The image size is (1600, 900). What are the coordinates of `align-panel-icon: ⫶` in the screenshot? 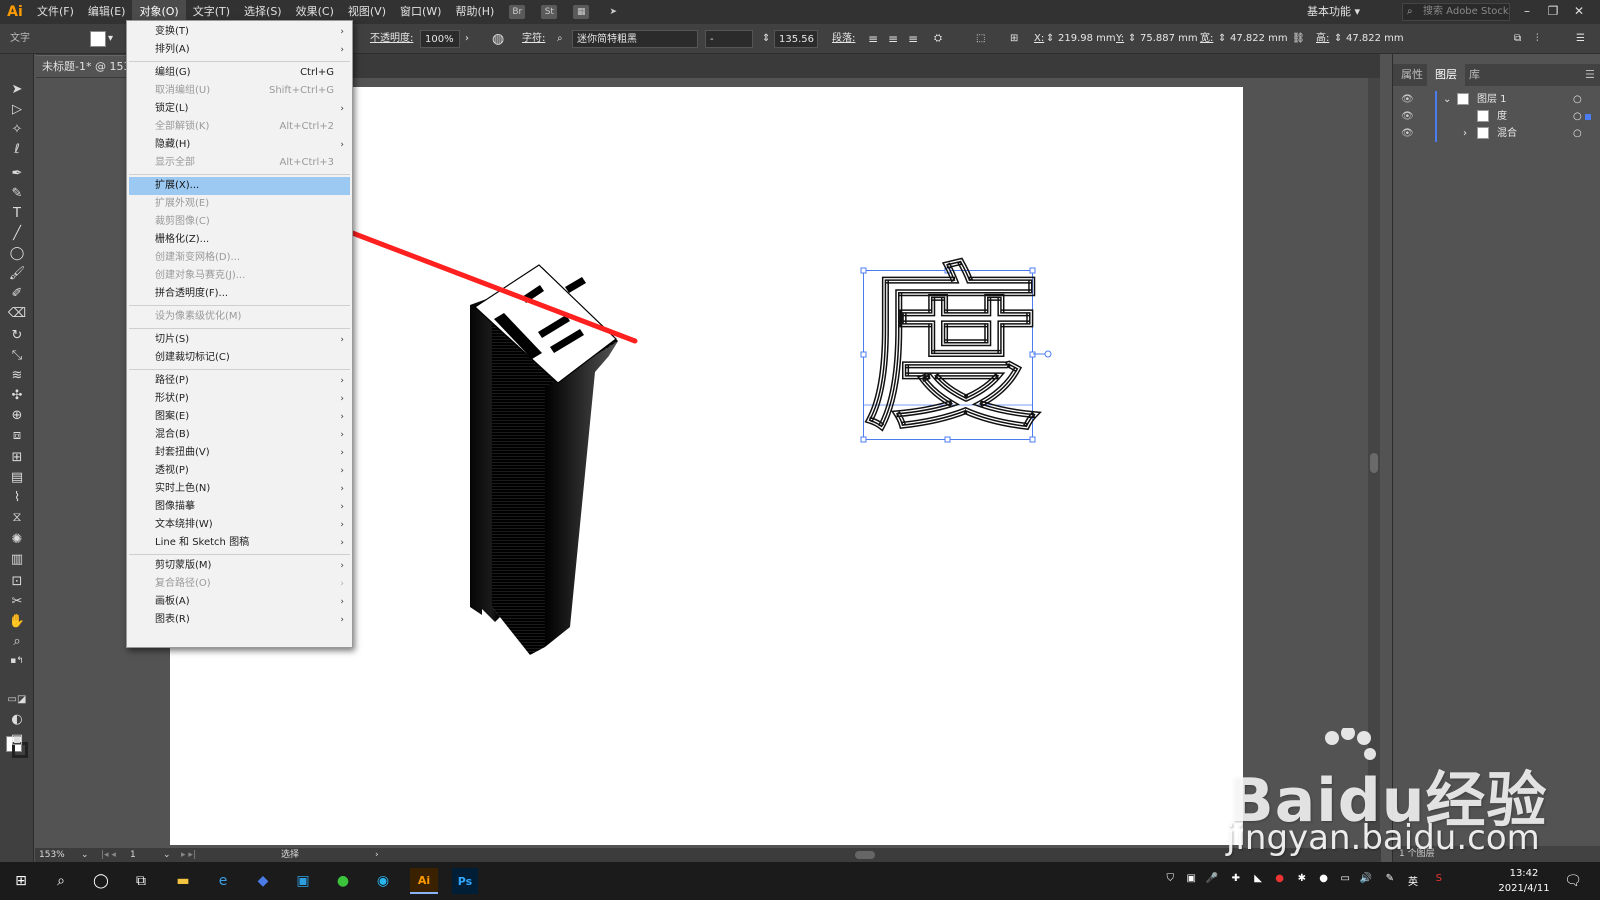 It's located at (1537, 39).